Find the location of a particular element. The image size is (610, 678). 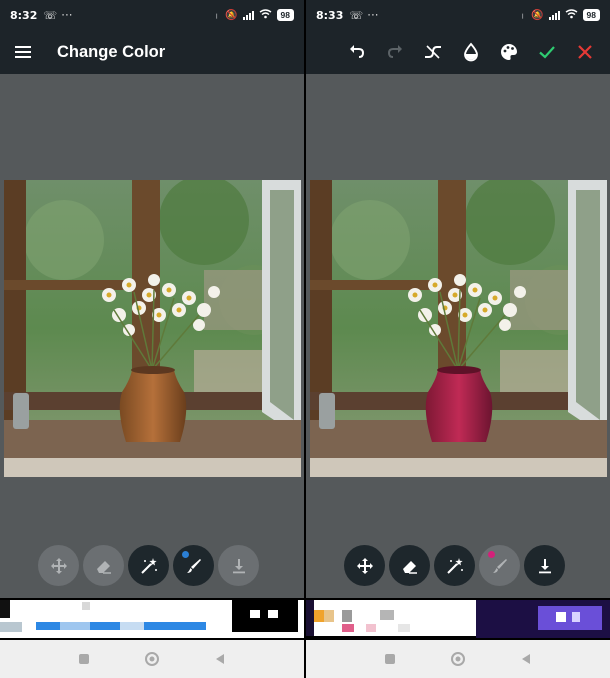

opacity-button is located at coordinates (471, 52).